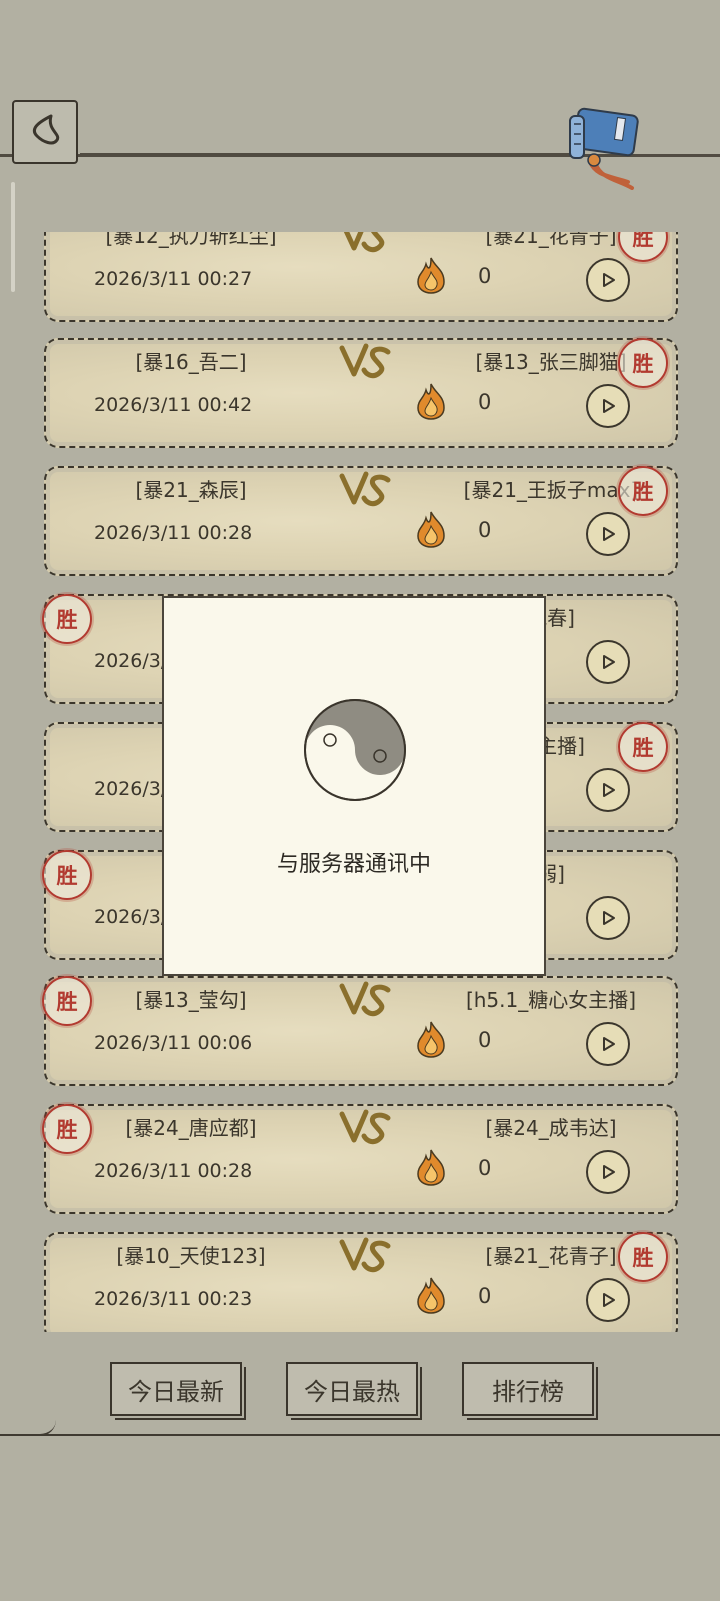 This screenshot has width=720, height=1601. I want to click on tab-today-hottest: 今日最热, so click(354, 1391).